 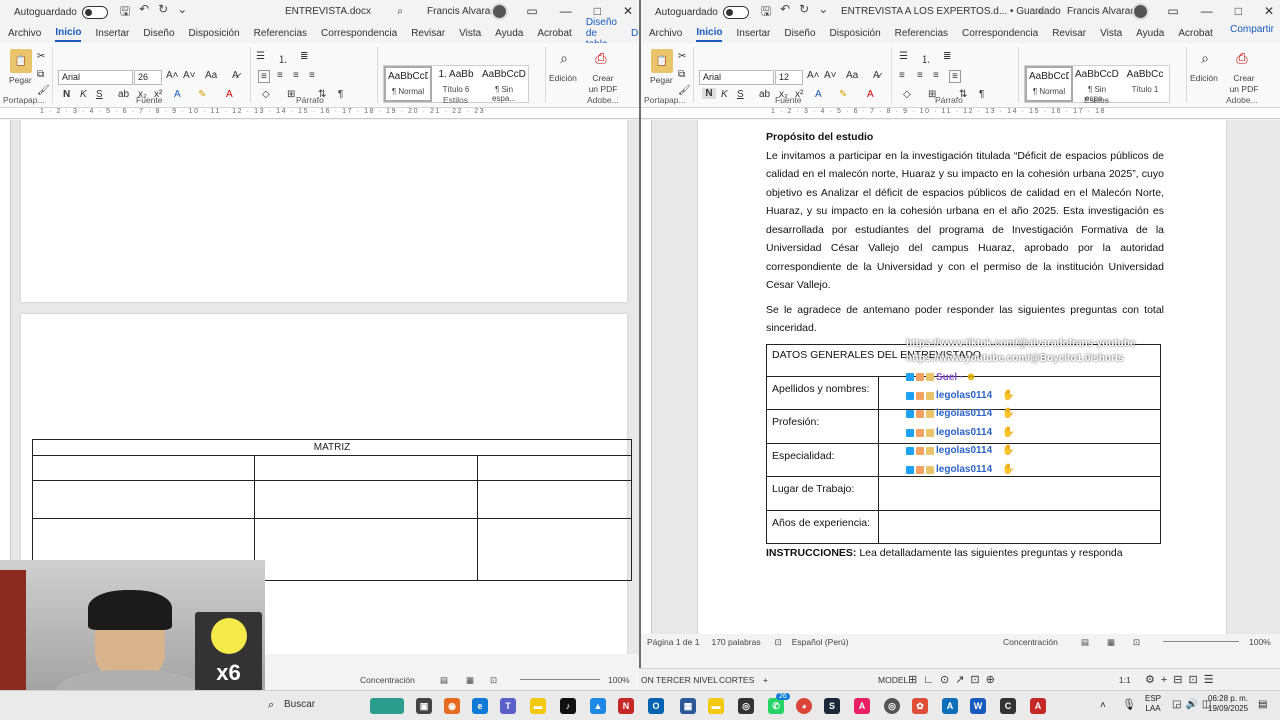 What do you see at coordinates (1252, 29) in the screenshot?
I see `share-button: Compartir` at bounding box center [1252, 29].